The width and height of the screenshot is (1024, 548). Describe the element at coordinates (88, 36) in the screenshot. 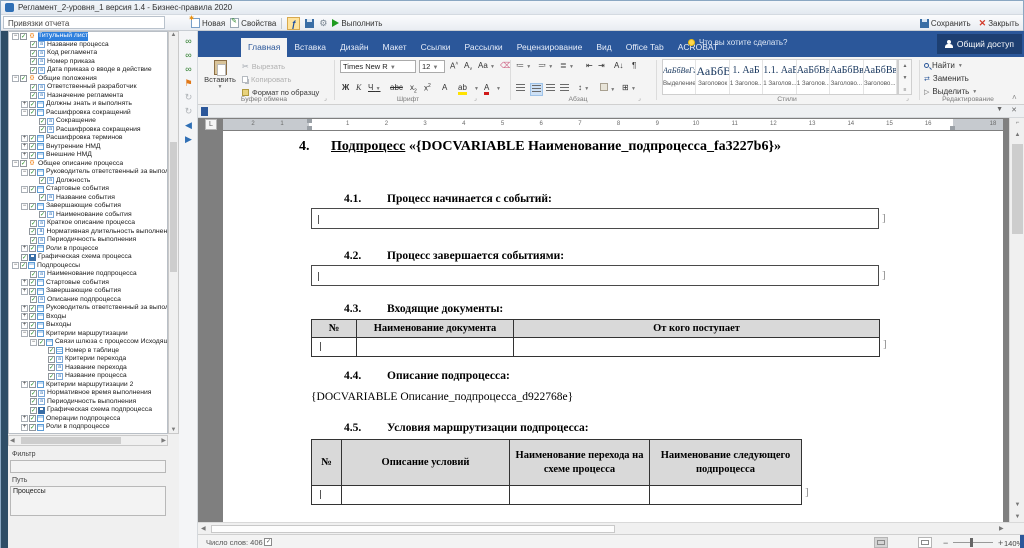

I see `tree-item: − {}Титульный лист` at that location.